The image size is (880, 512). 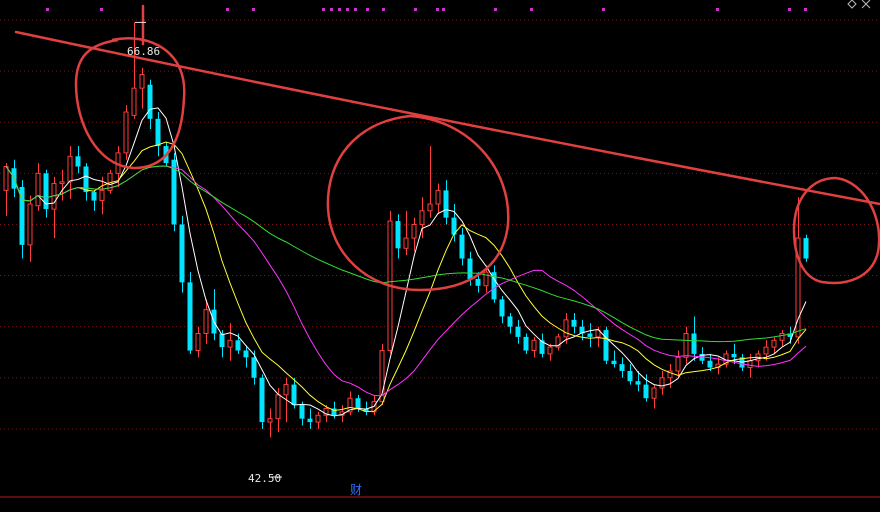 What do you see at coordinates (143, 51) in the screenshot?
I see `high-price-label: 66.86` at bounding box center [143, 51].